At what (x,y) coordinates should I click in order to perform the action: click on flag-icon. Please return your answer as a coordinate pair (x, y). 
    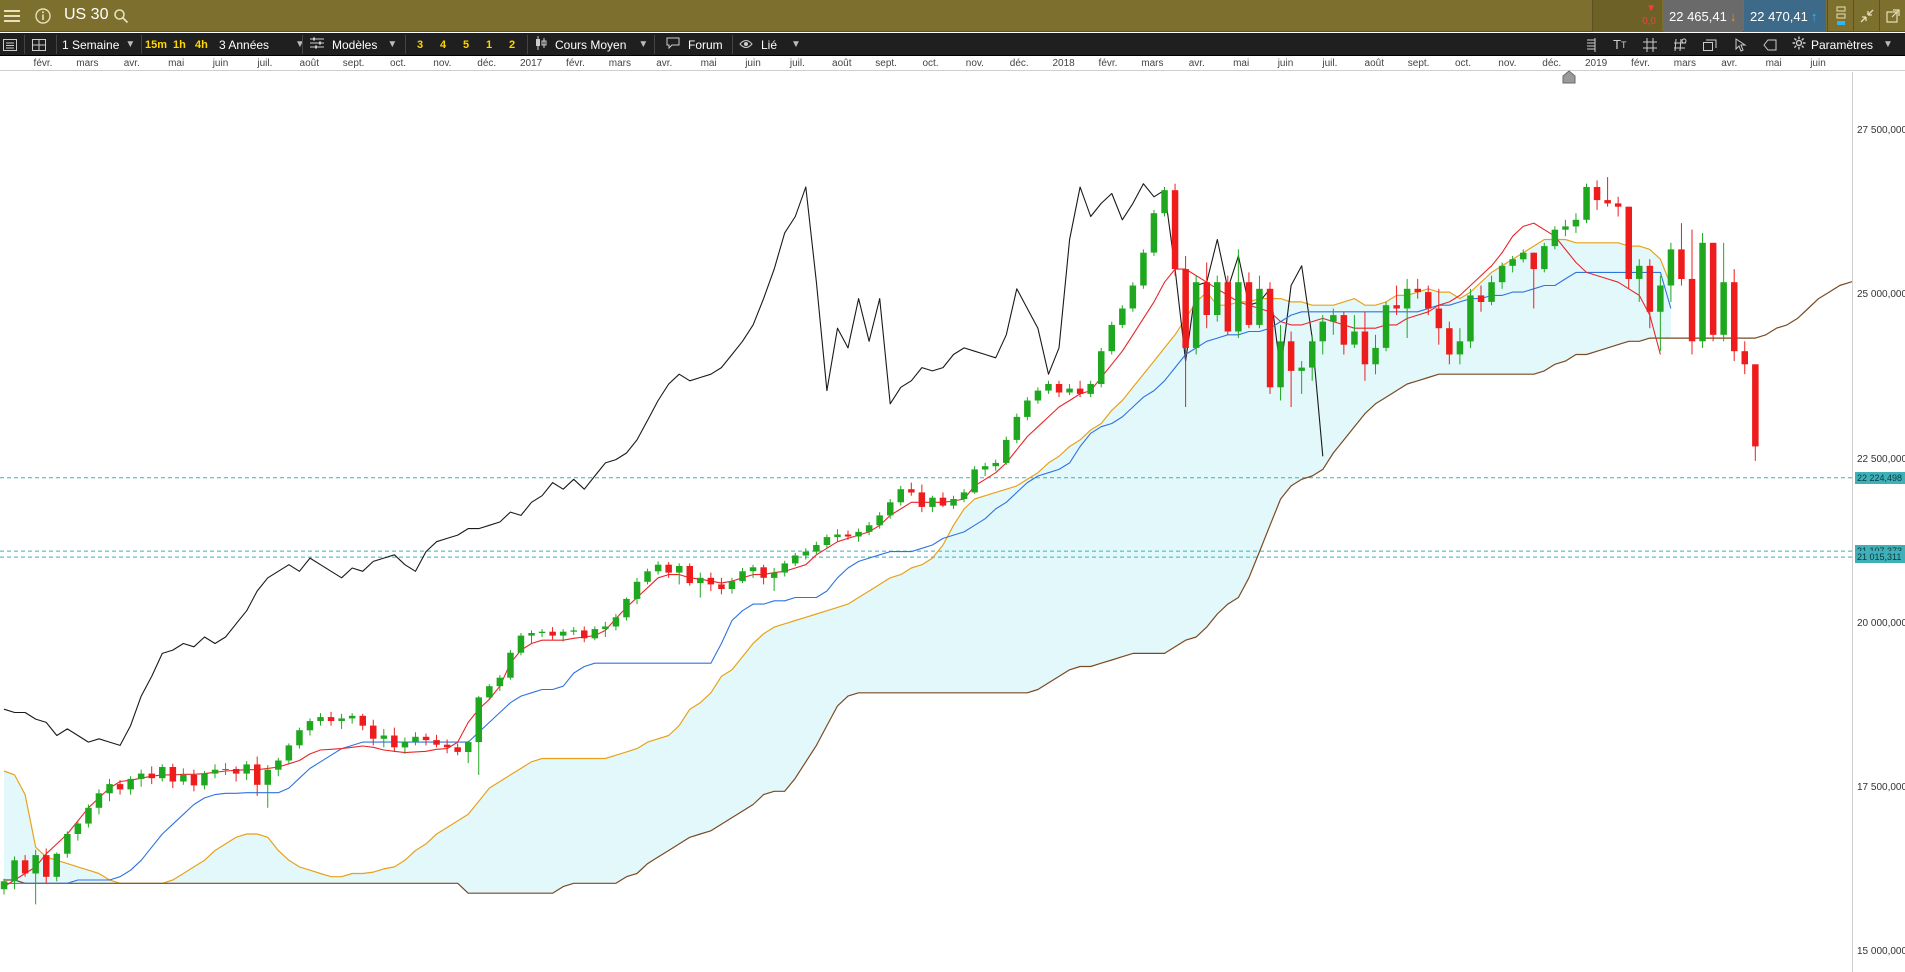
    Looking at the image, I should click on (1770, 44).